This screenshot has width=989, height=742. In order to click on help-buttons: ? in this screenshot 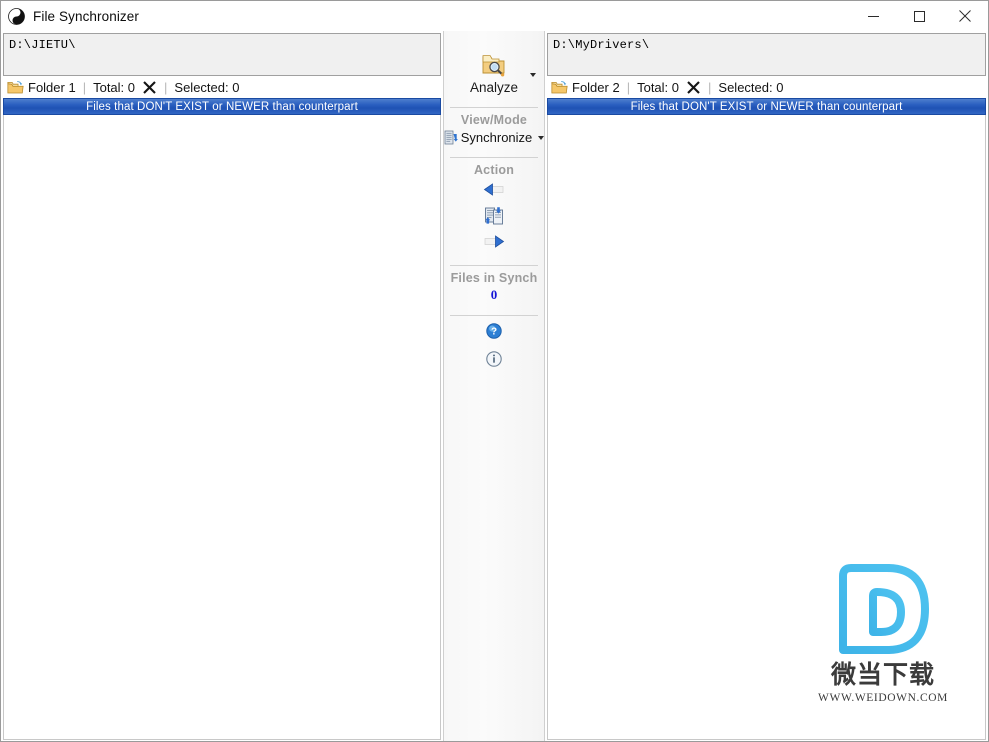, I will do `click(494, 351)`.